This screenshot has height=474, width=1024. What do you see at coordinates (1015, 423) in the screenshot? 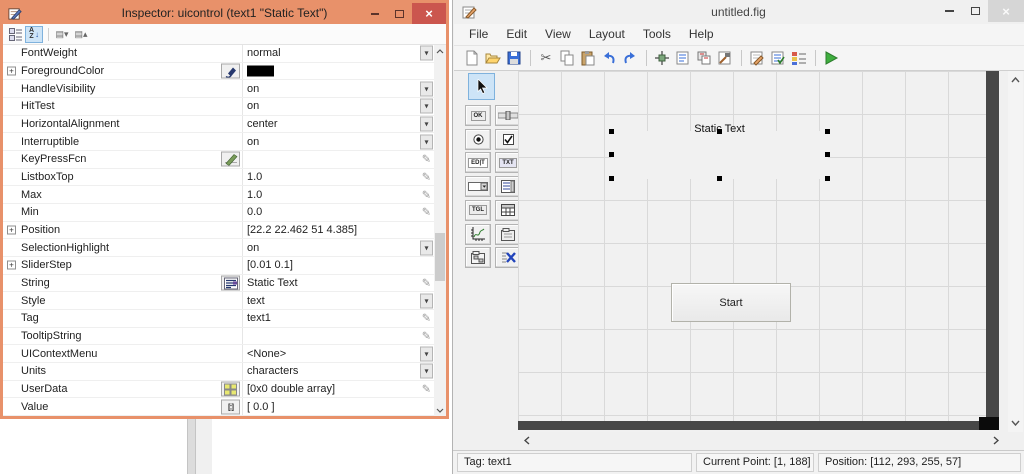
I see `scroll-down-icon` at bounding box center [1015, 423].